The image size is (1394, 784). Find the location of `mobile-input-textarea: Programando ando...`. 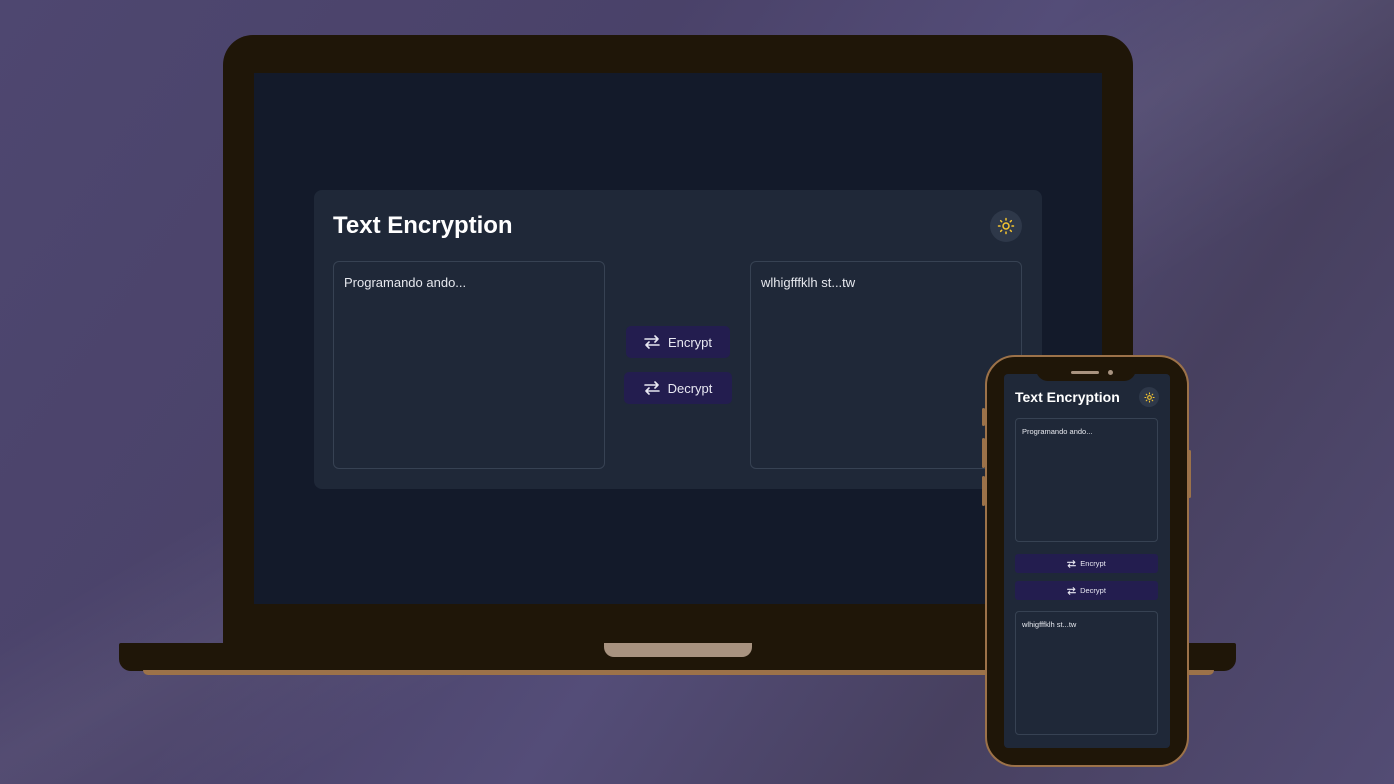

mobile-input-textarea: Programando ando... is located at coordinates (1086, 480).